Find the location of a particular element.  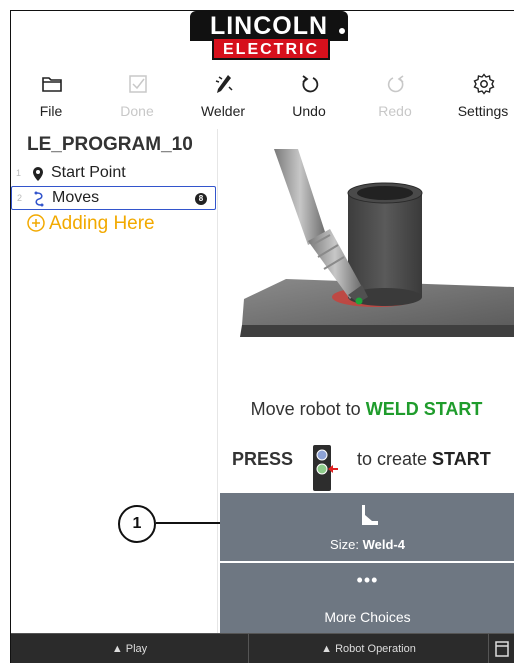

file-button-label: File is located at coordinates (51, 111).